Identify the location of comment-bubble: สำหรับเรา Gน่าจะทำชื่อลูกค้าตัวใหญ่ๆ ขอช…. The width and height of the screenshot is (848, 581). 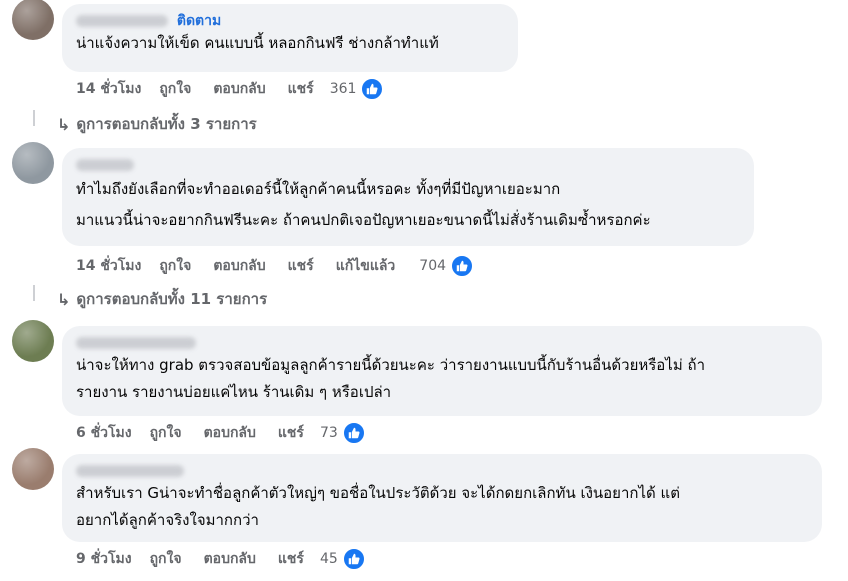
(442, 498).